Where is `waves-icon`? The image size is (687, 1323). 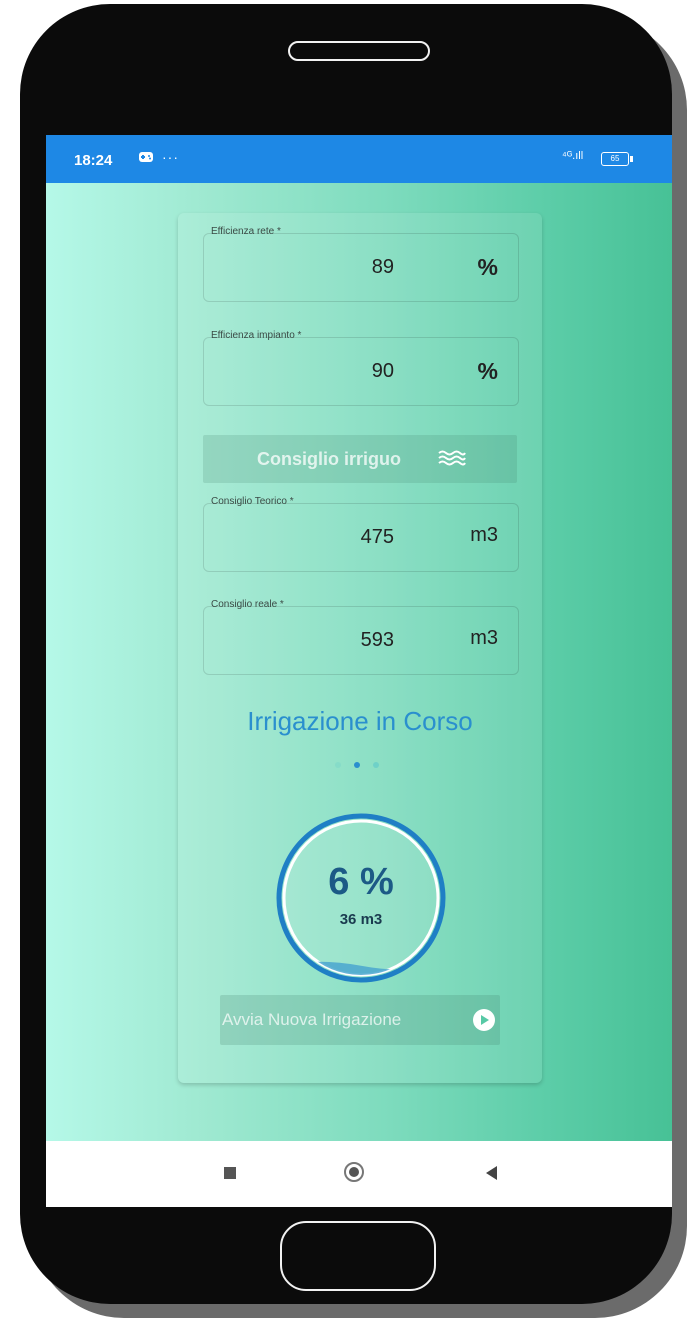 waves-icon is located at coordinates (452, 458).